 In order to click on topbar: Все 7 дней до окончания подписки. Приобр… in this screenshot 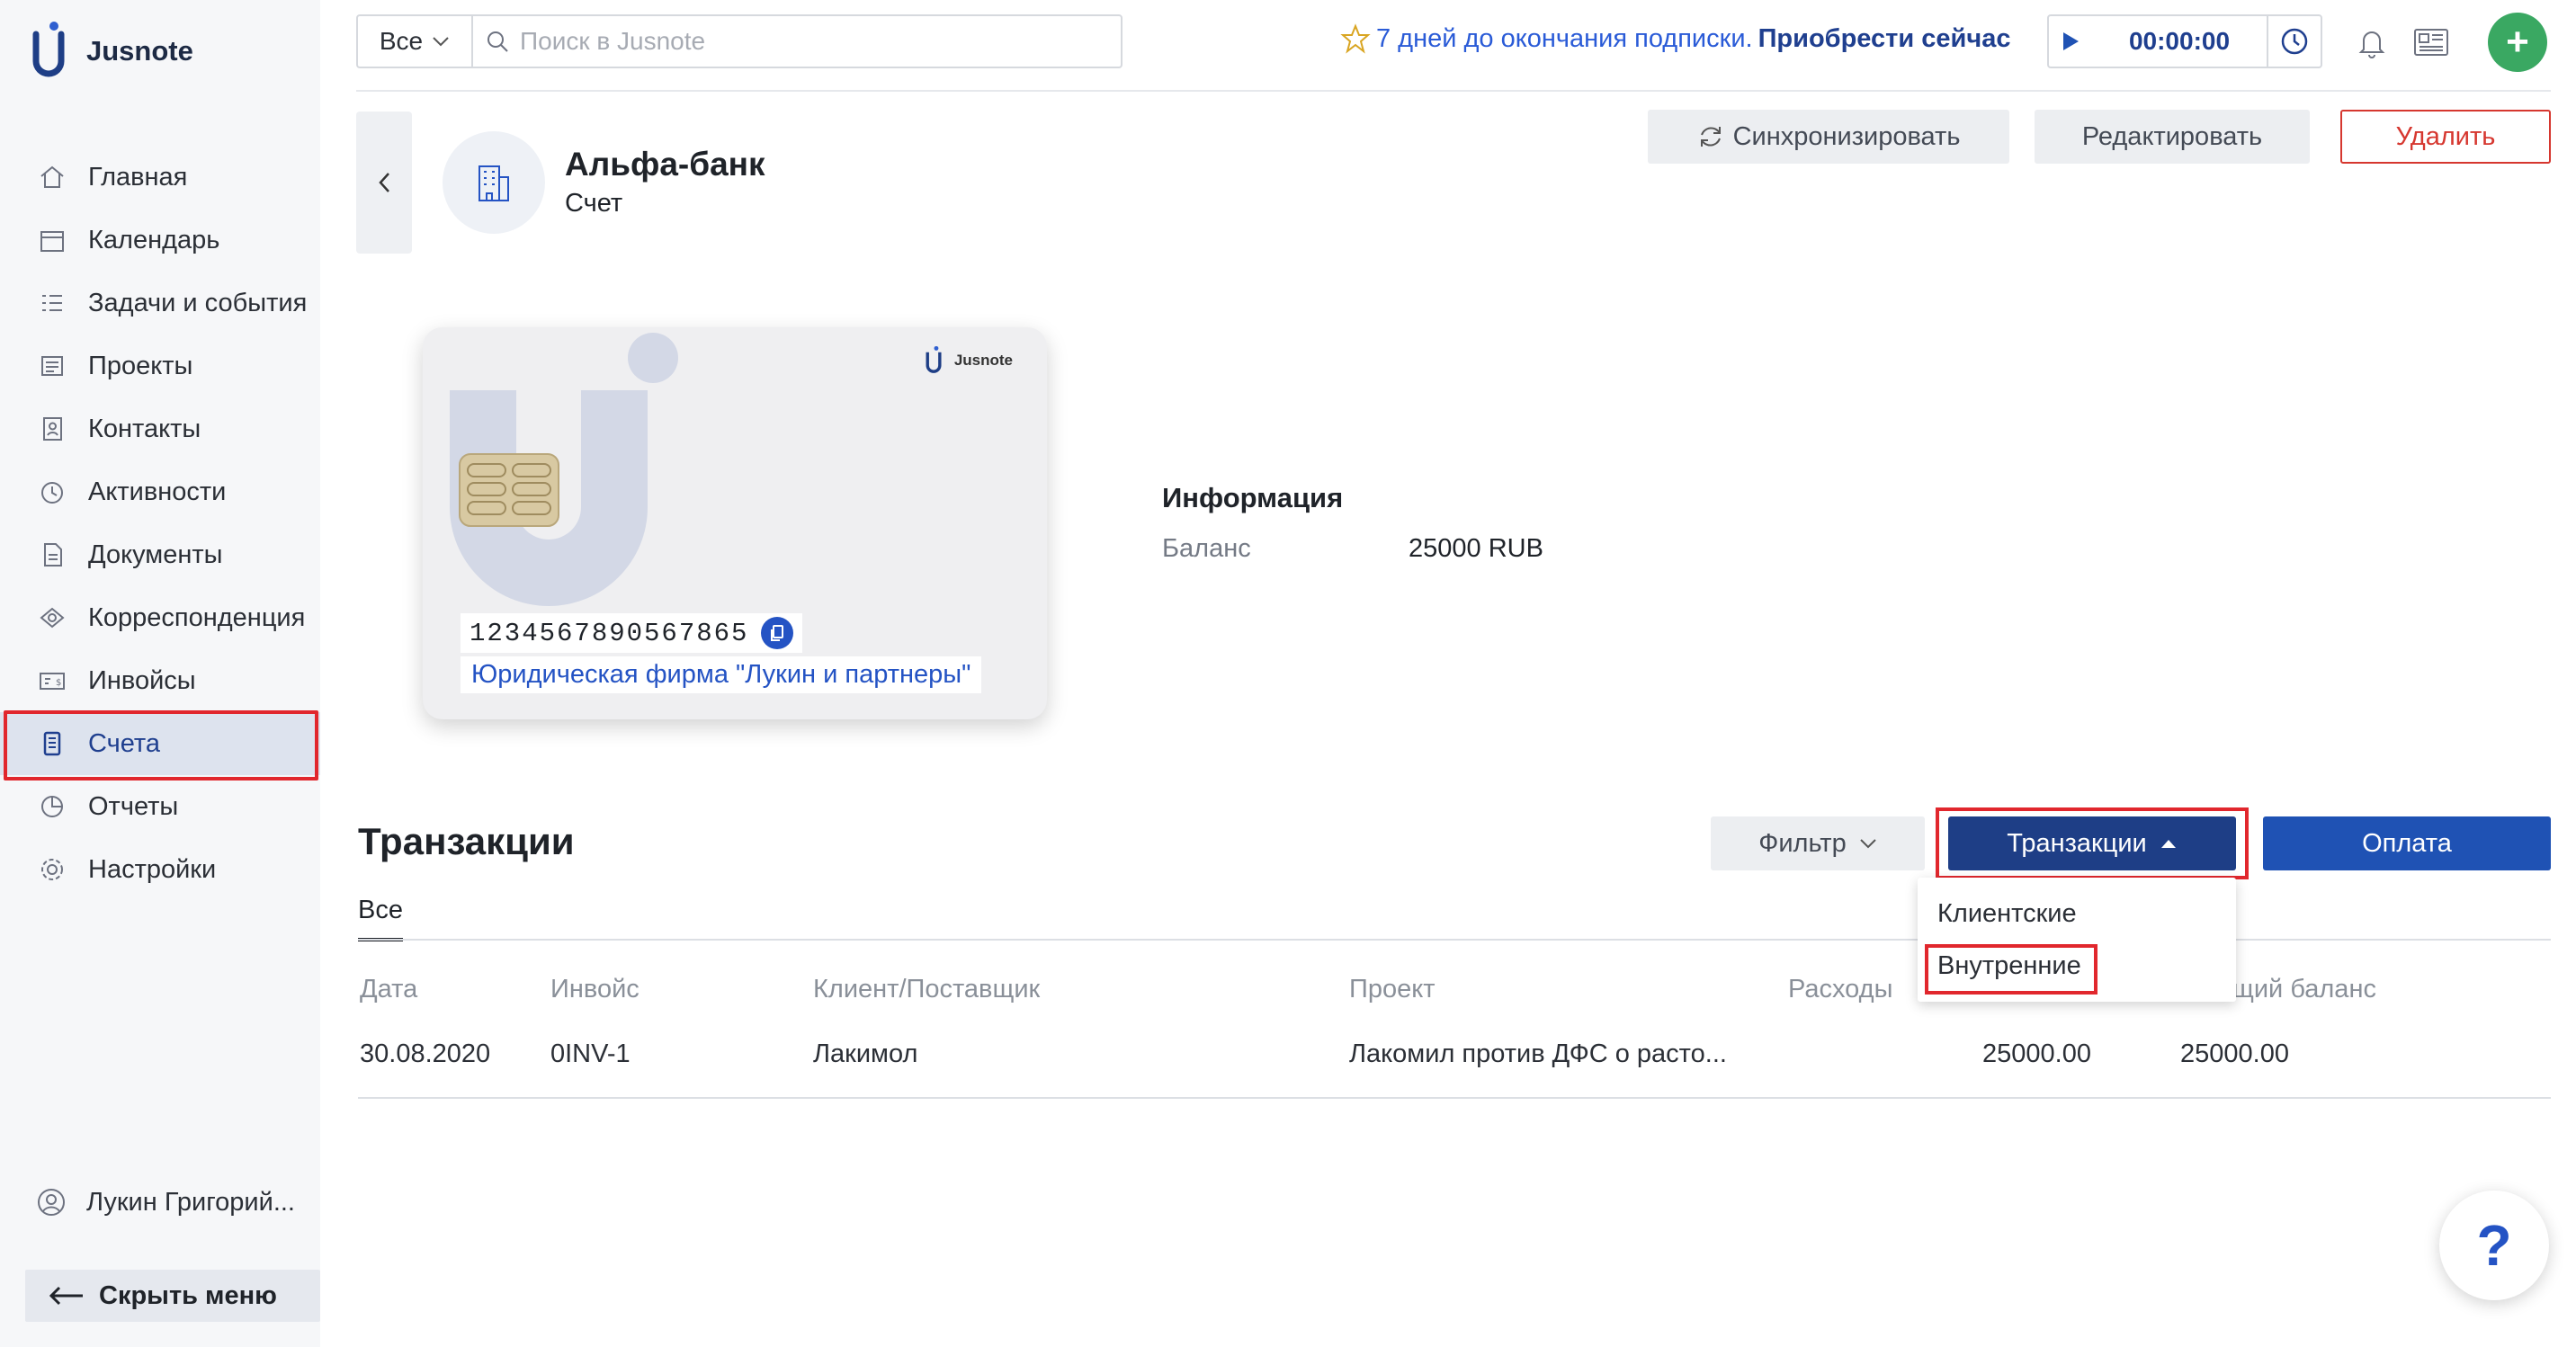, I will do `click(1453, 46)`.